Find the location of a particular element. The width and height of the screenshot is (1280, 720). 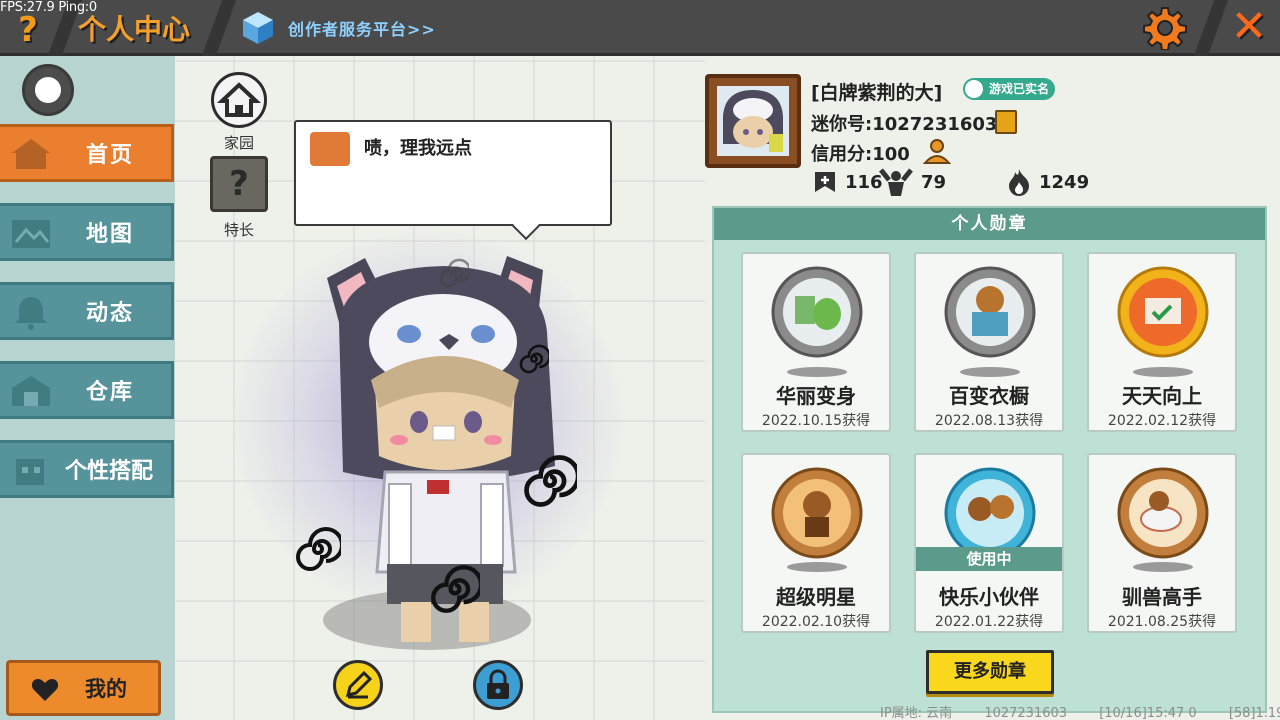

mine-label: 我的 is located at coordinates (106, 689).